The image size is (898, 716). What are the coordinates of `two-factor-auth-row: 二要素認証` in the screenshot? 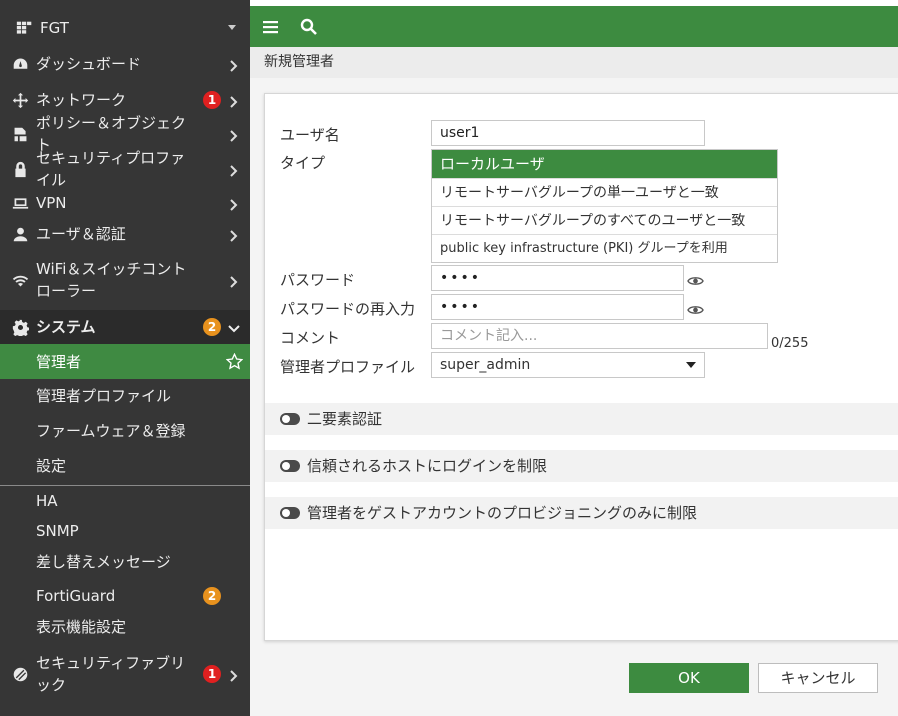 It's located at (581, 419).